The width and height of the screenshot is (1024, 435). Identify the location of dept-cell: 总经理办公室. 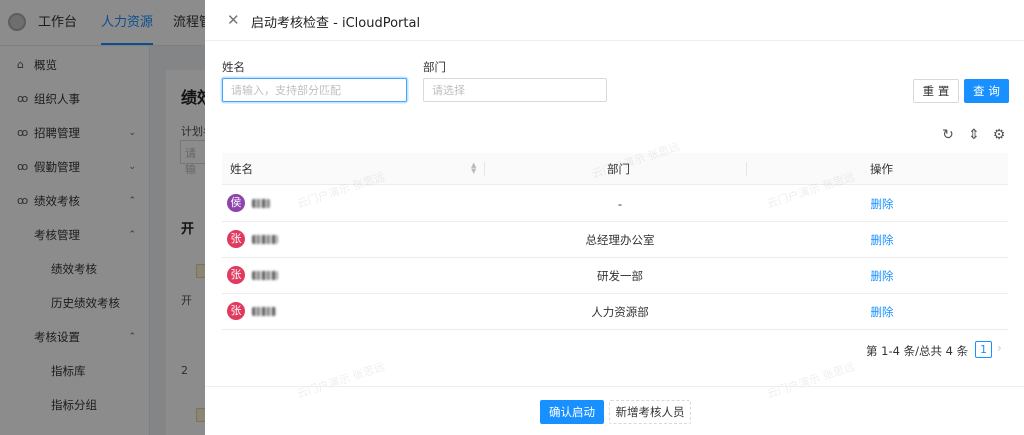
(620, 240).